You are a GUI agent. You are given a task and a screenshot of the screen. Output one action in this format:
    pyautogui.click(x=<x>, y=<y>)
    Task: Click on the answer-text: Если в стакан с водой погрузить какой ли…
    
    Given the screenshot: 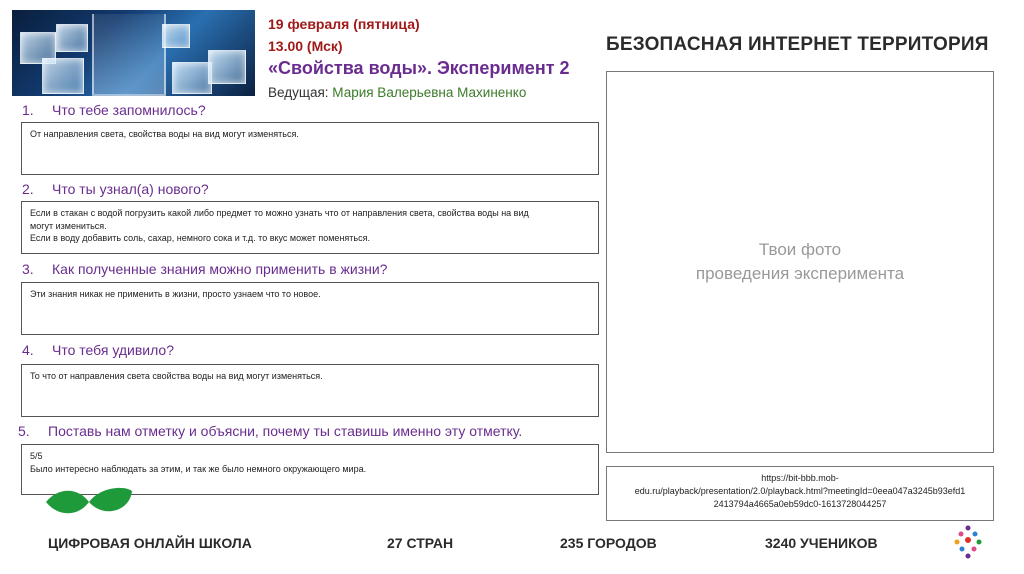 What is the action you would take?
    pyautogui.click(x=279, y=225)
    